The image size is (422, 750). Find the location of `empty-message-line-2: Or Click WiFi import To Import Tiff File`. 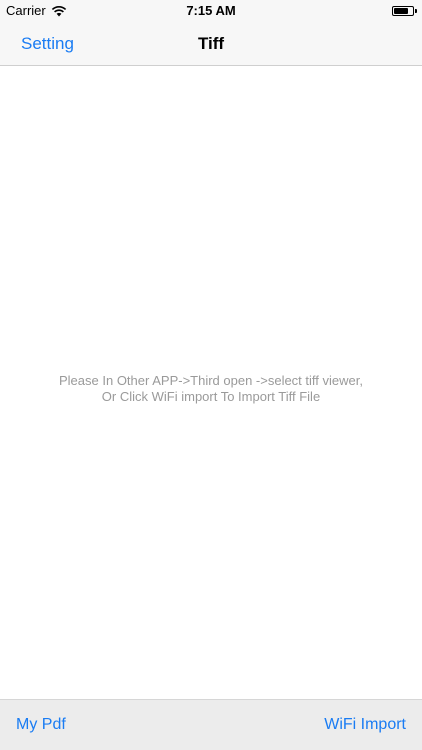

empty-message-line-2: Or Click WiFi import To Import Tiff File is located at coordinates (211, 396).